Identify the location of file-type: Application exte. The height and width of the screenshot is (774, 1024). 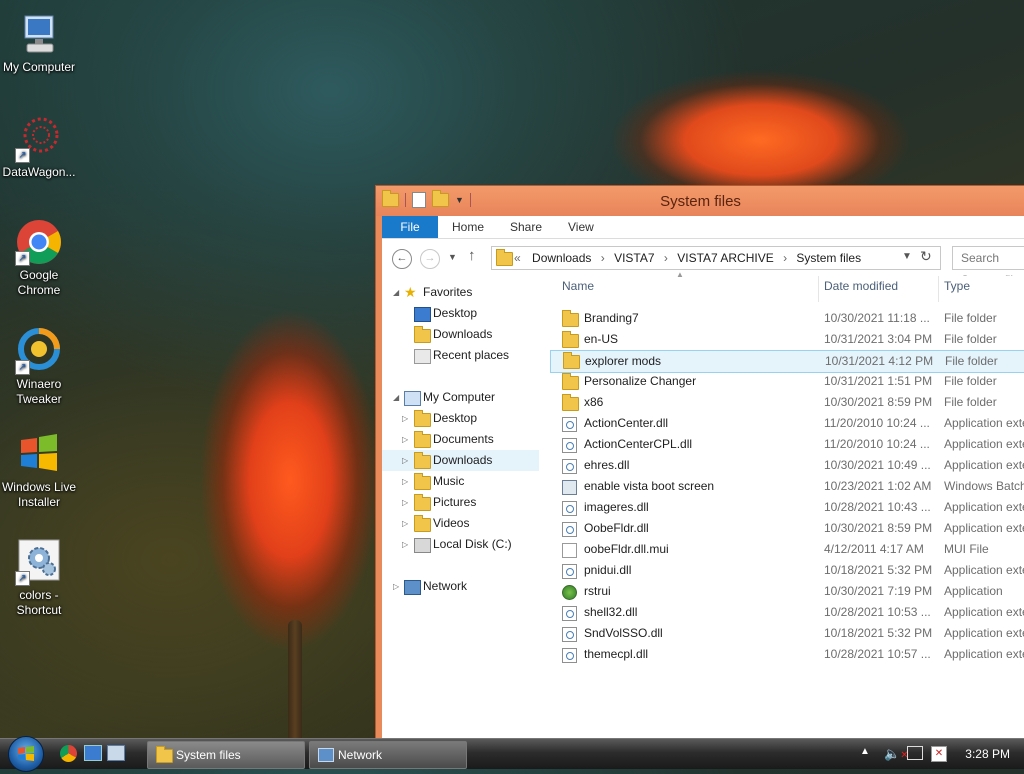
(984, 465).